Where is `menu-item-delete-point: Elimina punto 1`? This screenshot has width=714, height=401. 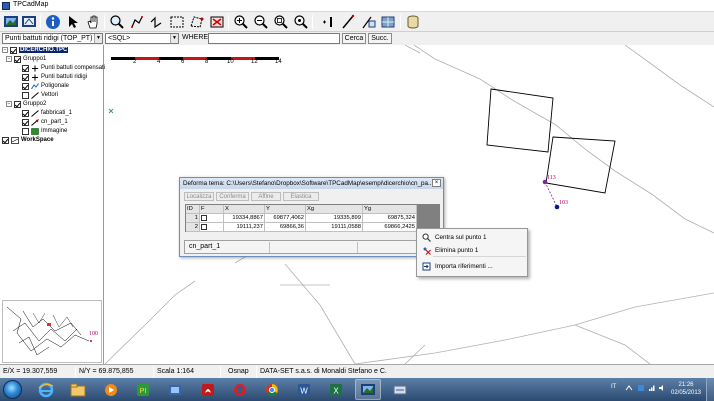
menu-item-delete-point: Elimina punto 1 is located at coordinates (472, 250).